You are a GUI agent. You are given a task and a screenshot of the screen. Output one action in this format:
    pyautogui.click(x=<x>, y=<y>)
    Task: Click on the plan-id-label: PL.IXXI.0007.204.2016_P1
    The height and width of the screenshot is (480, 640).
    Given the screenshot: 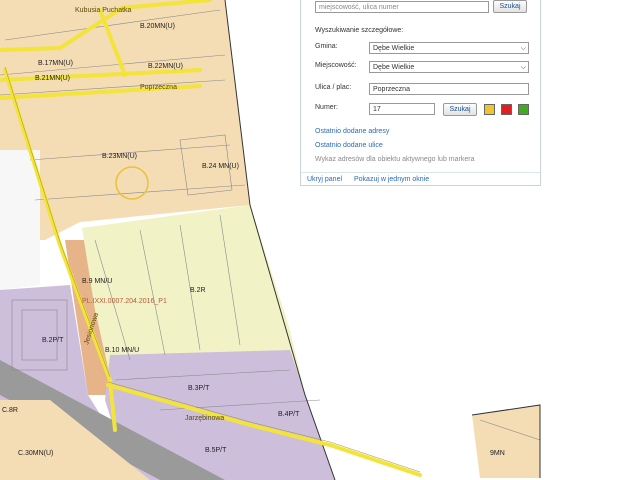 What is the action you would take?
    pyautogui.click(x=124, y=301)
    